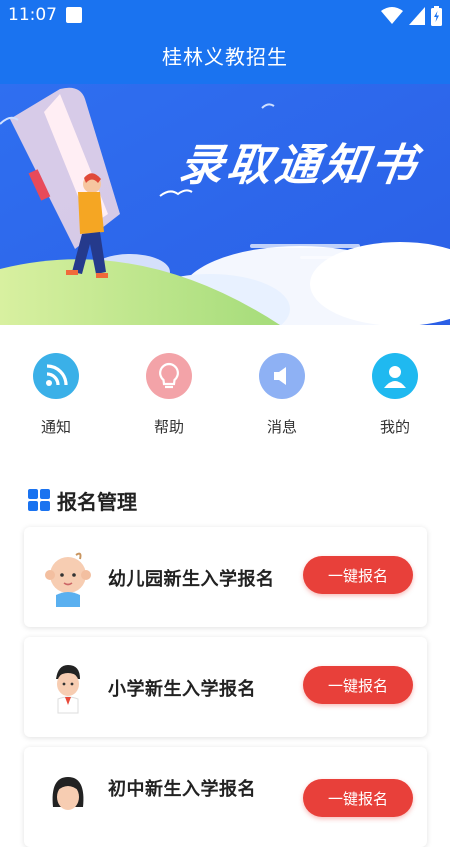  Describe the element at coordinates (395, 376) in the screenshot. I see `user-icon` at that location.